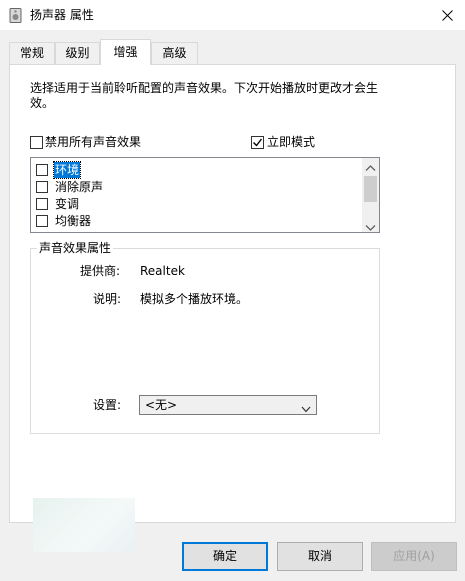 This screenshot has width=465, height=581. I want to click on list-item-pitch-shift: 变调, so click(58, 204).